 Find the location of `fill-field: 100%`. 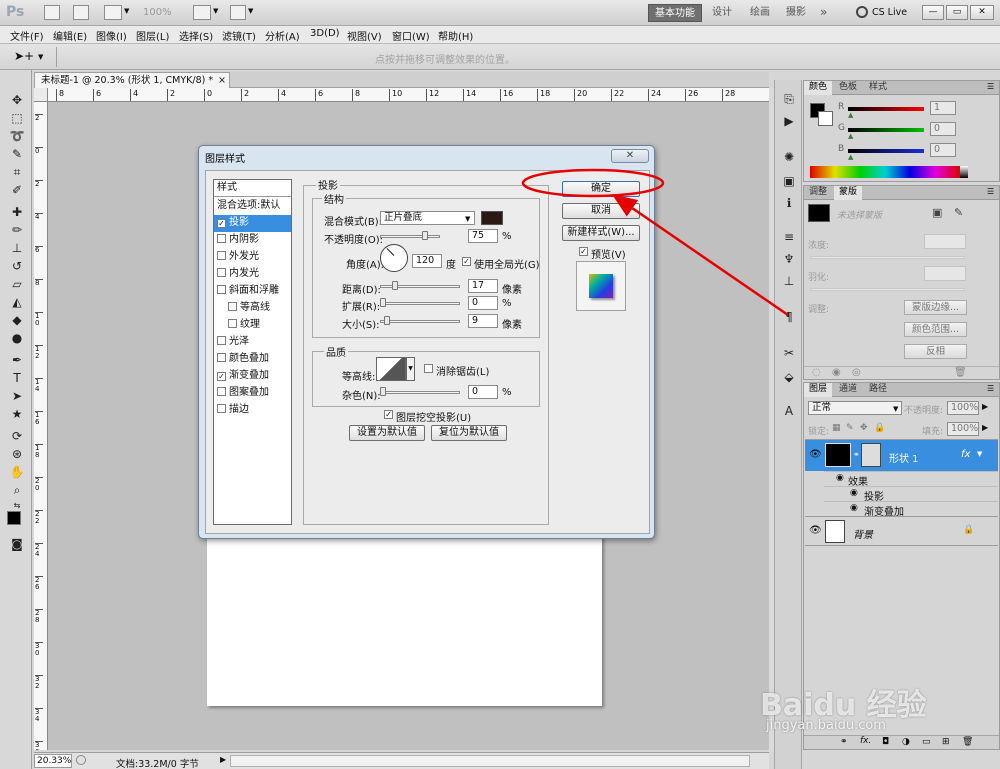

fill-field: 100% is located at coordinates (963, 429).